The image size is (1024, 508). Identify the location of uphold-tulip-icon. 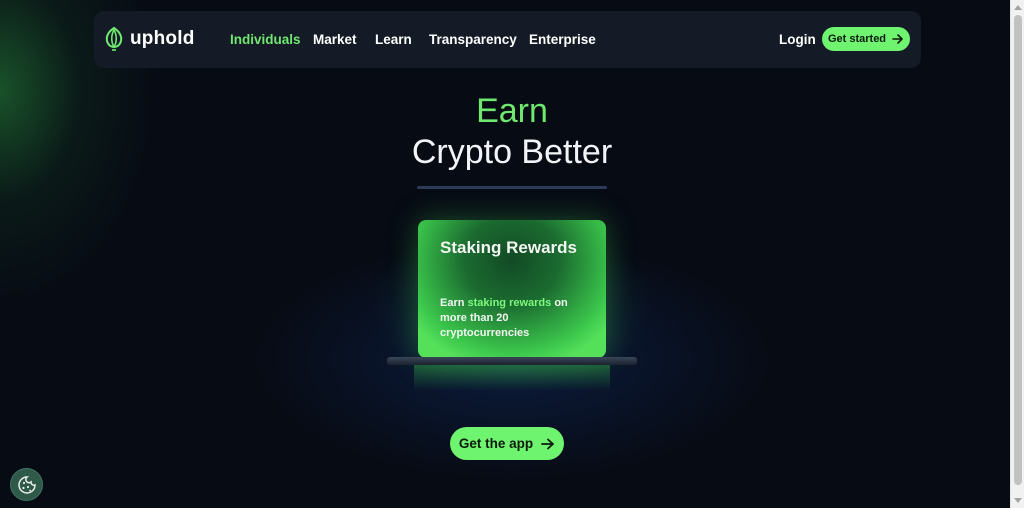
(114, 38).